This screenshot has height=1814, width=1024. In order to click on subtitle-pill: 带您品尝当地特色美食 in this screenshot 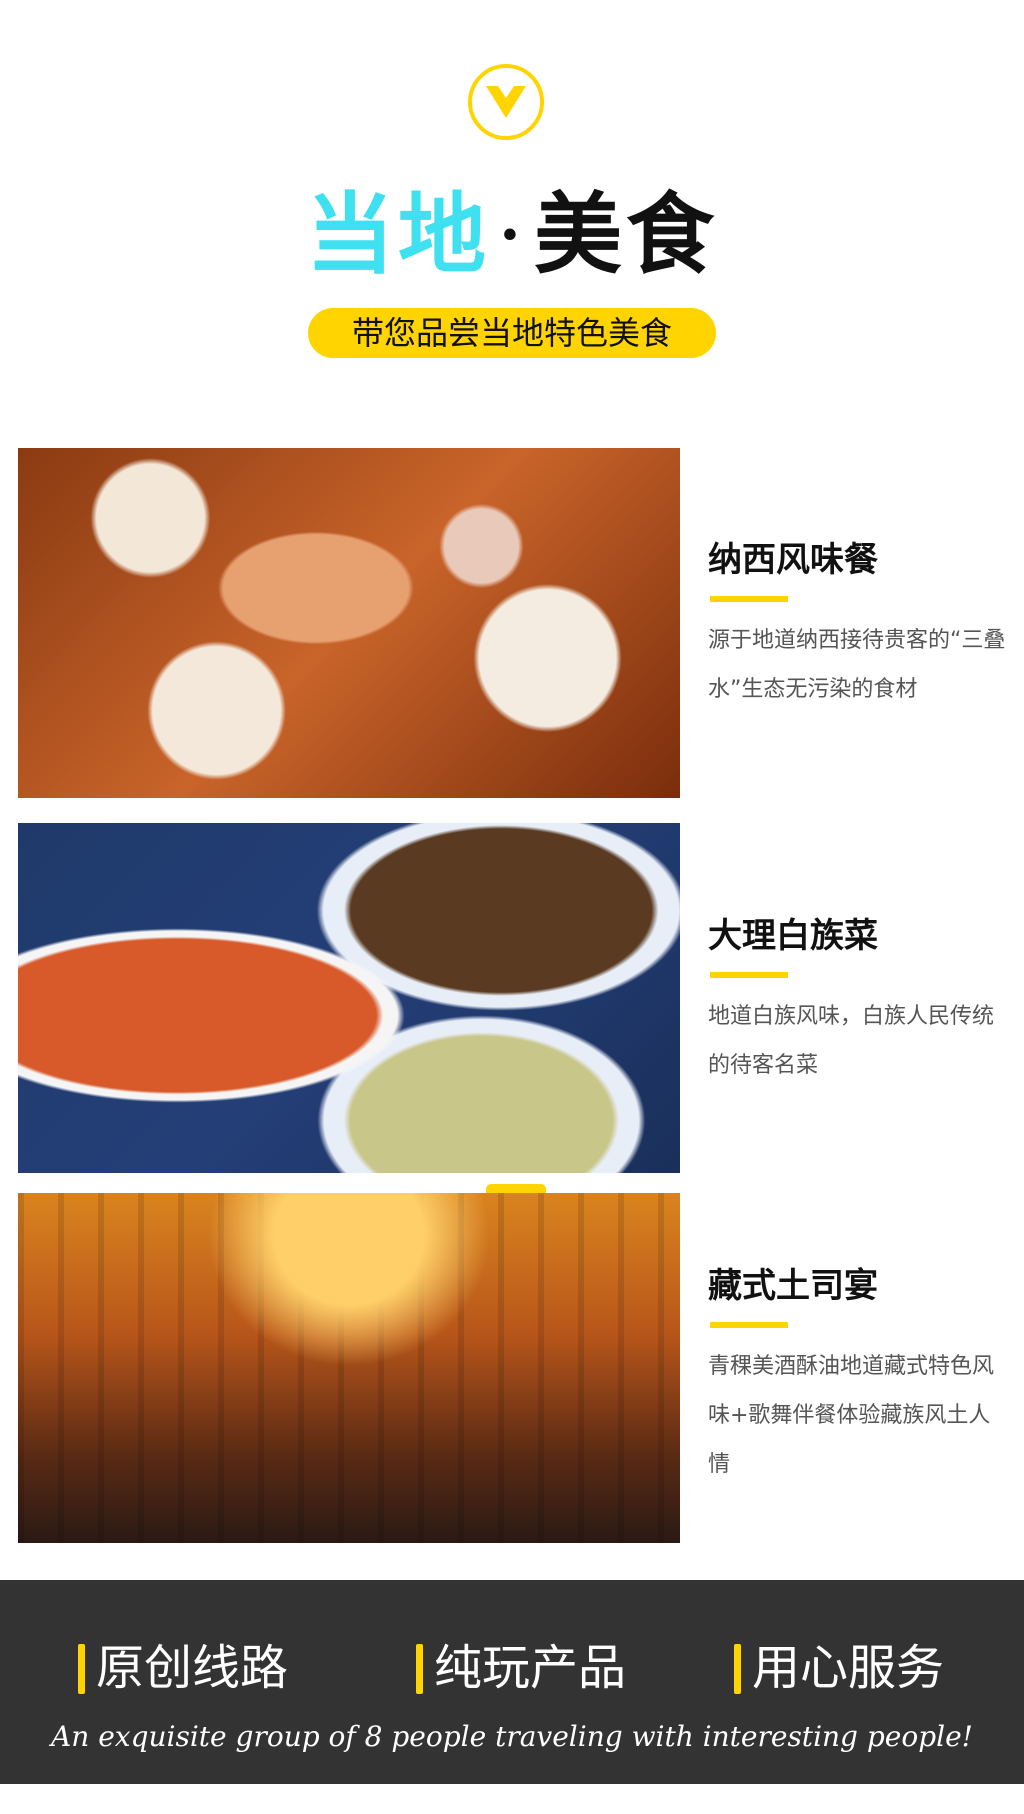, I will do `click(512, 333)`.